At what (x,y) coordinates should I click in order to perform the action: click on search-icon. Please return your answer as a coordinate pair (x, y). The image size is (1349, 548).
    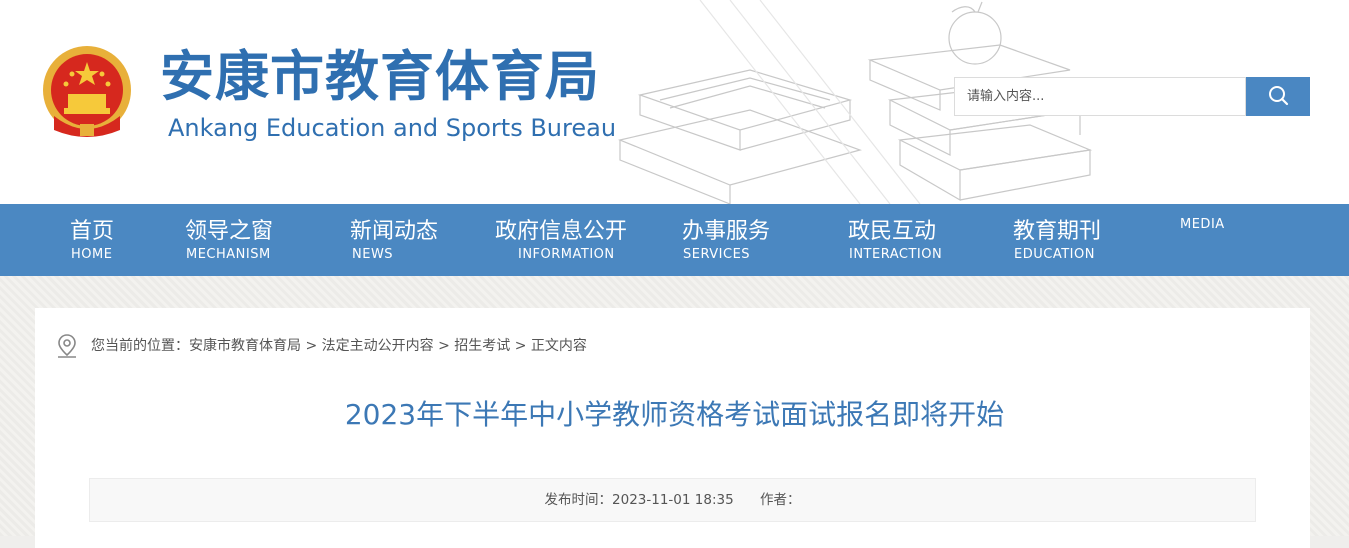
    Looking at the image, I should click on (1279, 96).